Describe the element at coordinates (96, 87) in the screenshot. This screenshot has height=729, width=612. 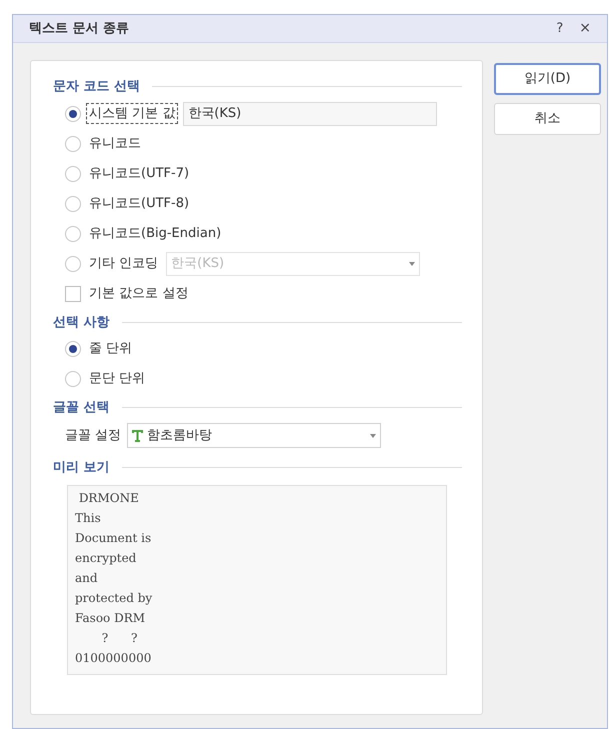
I see `section-heading: 문자 코드 선택` at that location.